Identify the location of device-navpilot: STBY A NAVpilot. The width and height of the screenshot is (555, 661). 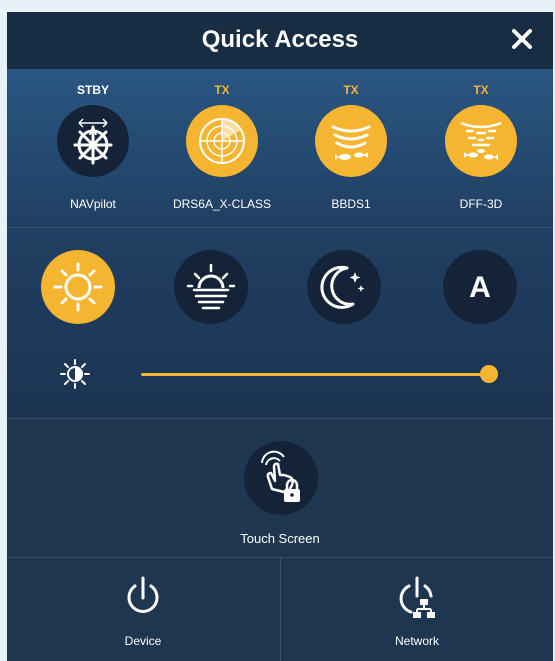
(93, 148).